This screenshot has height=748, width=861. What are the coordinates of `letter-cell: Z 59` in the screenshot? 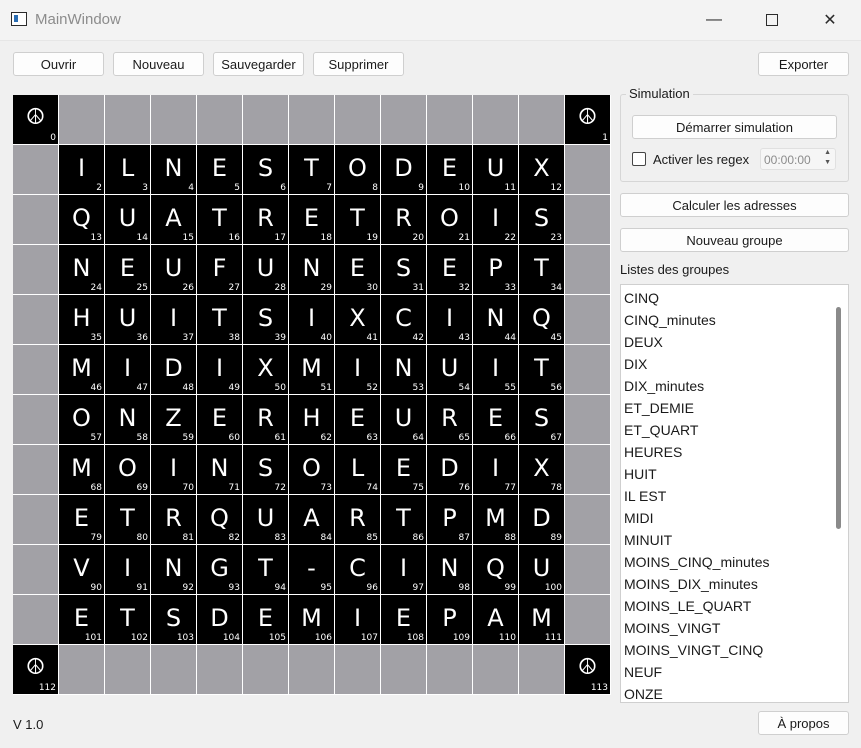 It's located at (174, 420).